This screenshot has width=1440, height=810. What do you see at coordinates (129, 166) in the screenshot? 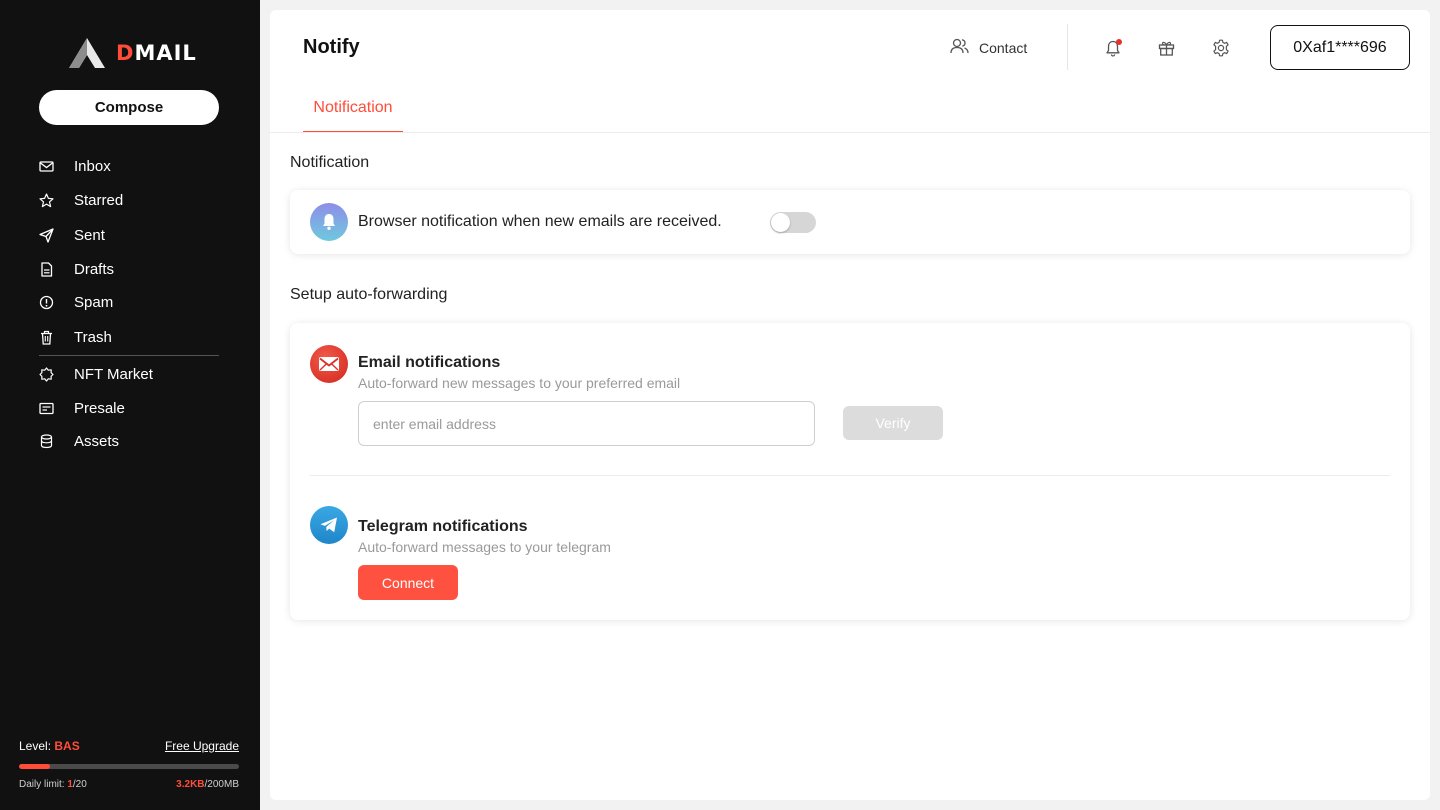
I see `sidebar-item-inbox: Inbox` at bounding box center [129, 166].